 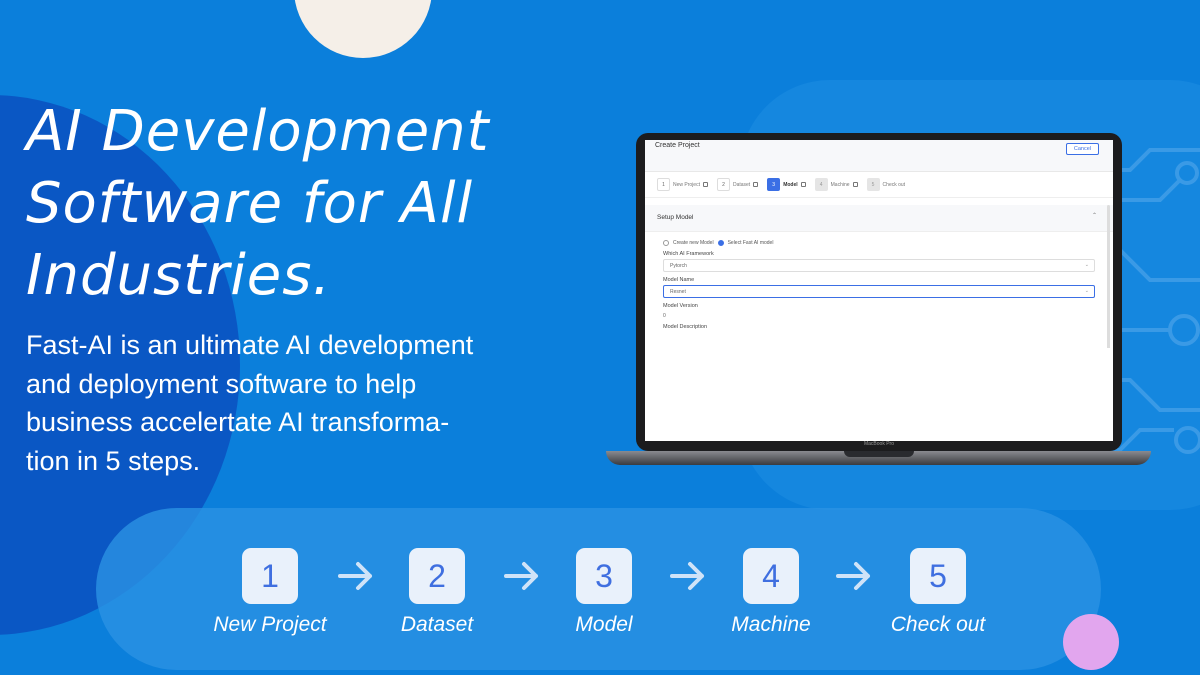 I want to click on step-number: 4, so click(x=821, y=184).